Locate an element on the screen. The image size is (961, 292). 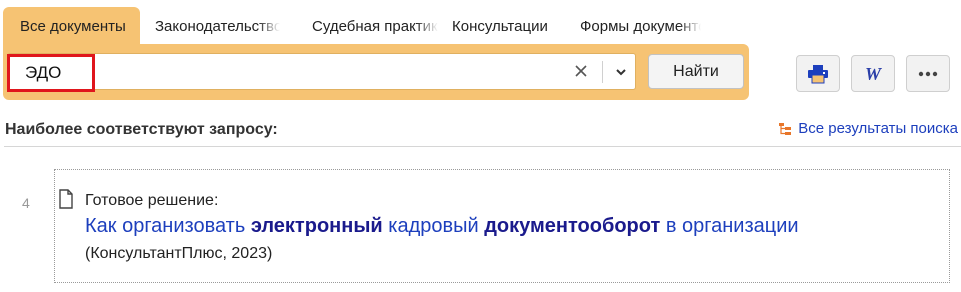
search-query-highlight is located at coordinates (51, 73).